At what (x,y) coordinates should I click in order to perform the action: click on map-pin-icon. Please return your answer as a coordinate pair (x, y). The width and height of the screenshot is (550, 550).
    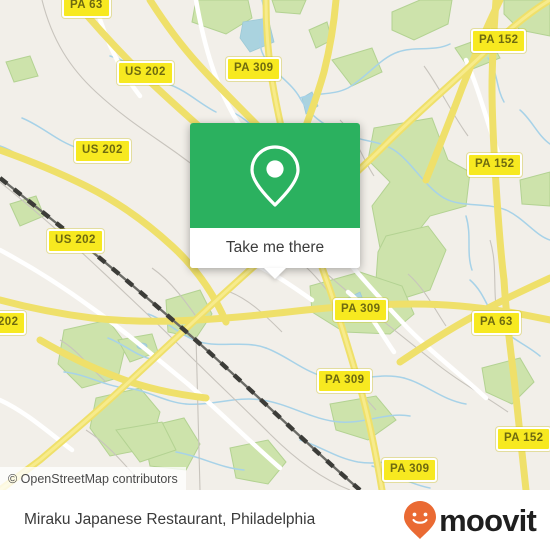
    Looking at the image, I should click on (275, 175).